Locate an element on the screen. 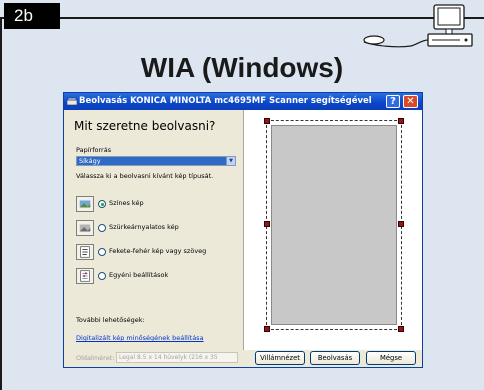 The height and width of the screenshot is (390, 484). scan-button: Beolvasás is located at coordinates (335, 358).